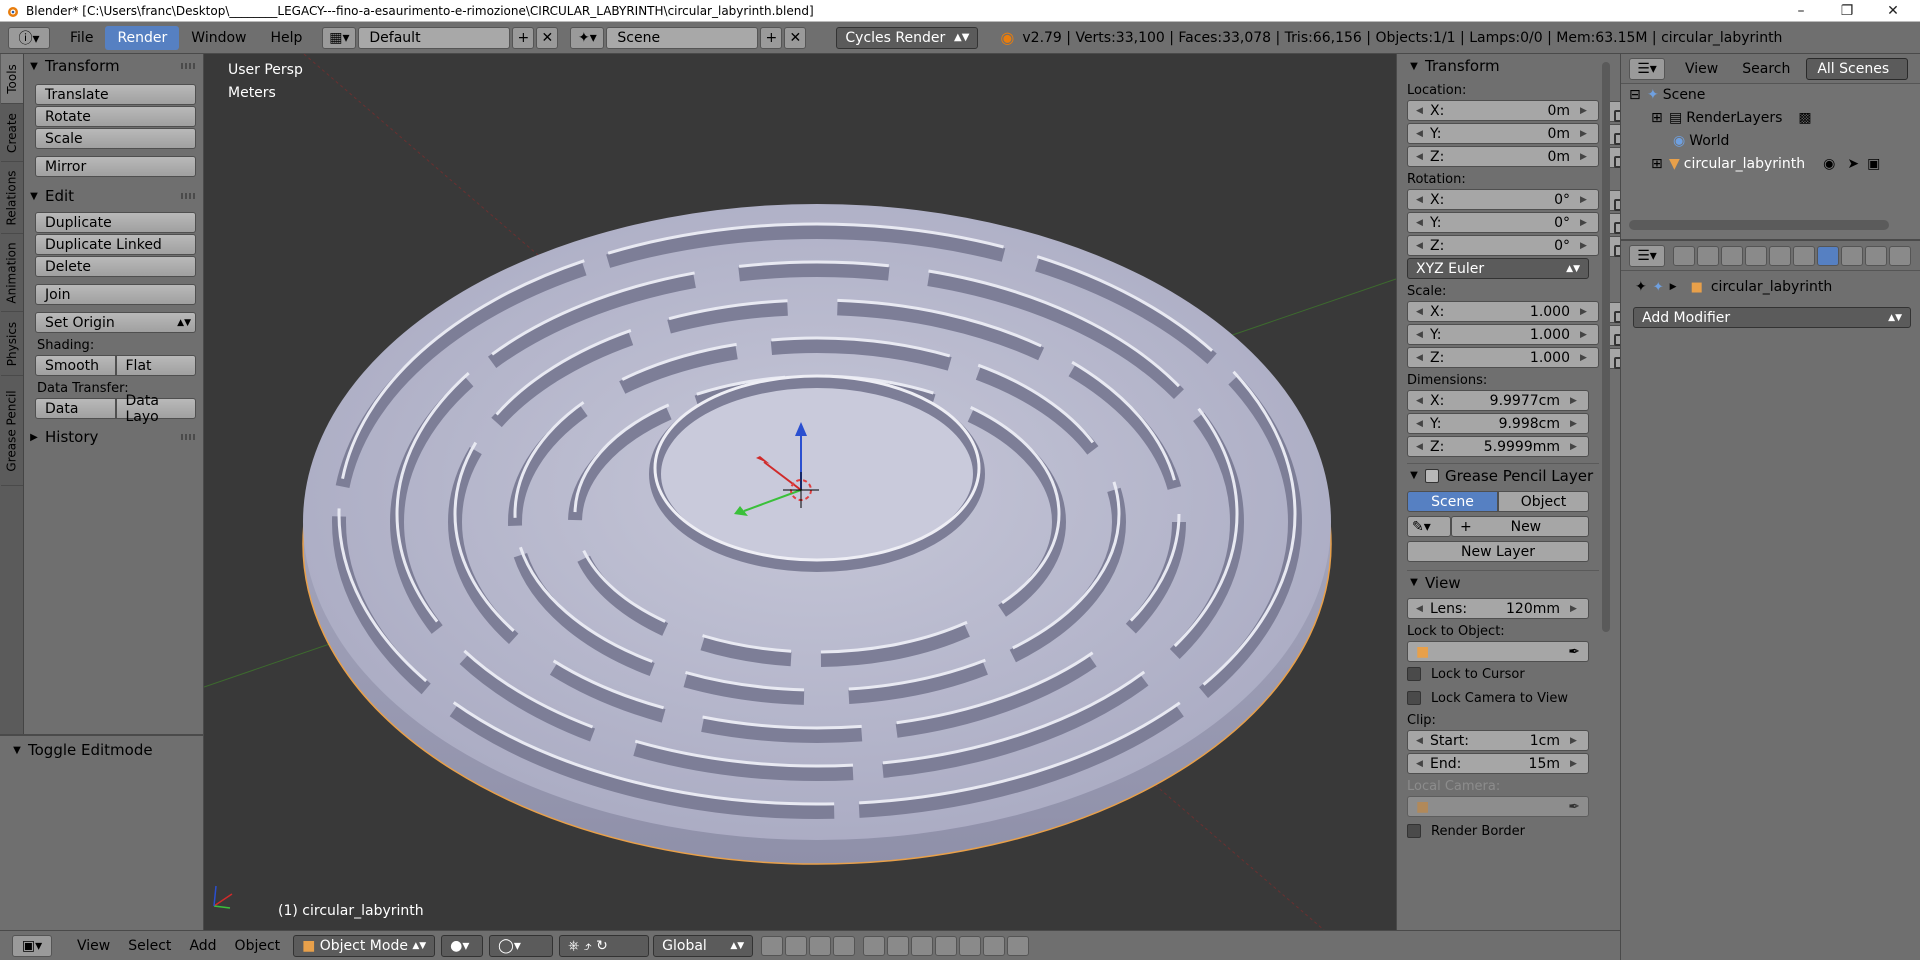 Image resolution: width=1920 pixels, height=960 pixels. Describe the element at coordinates (202, 946) in the screenshot. I see `add-menu: Add` at that location.